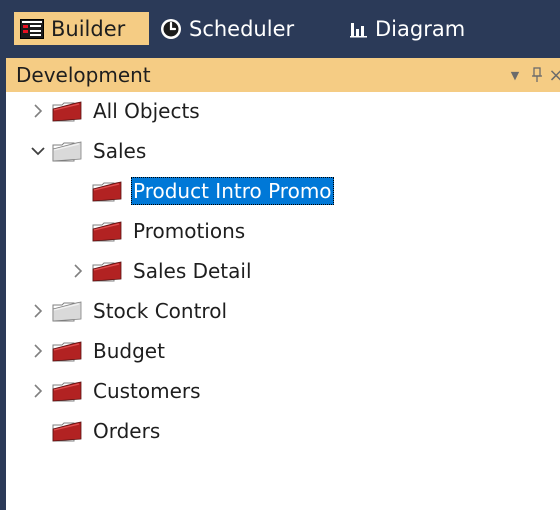 The width and height of the screenshot is (560, 510). What do you see at coordinates (232, 191) in the screenshot?
I see `tree-item-label: Product Intro Promo` at bounding box center [232, 191].